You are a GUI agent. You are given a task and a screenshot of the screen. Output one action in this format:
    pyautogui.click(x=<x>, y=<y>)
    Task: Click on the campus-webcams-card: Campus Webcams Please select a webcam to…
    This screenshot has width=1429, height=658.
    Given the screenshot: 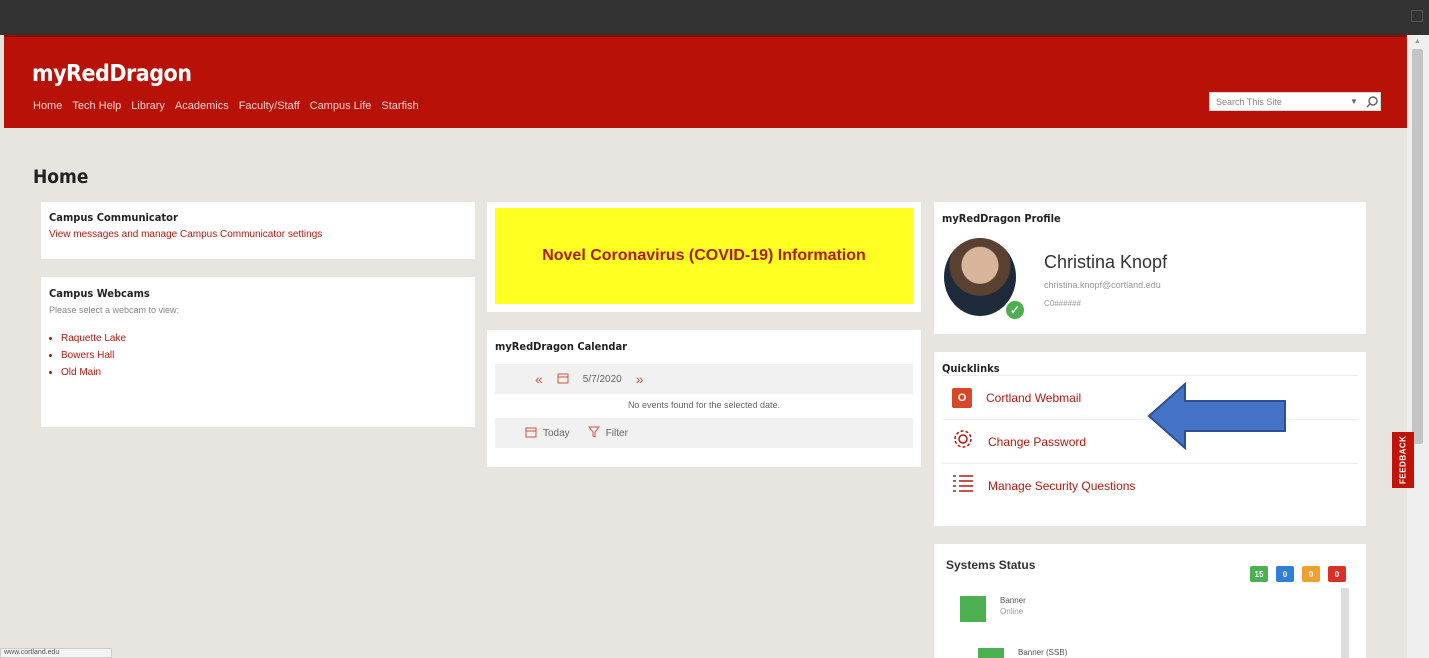 What is the action you would take?
    pyautogui.click(x=258, y=352)
    